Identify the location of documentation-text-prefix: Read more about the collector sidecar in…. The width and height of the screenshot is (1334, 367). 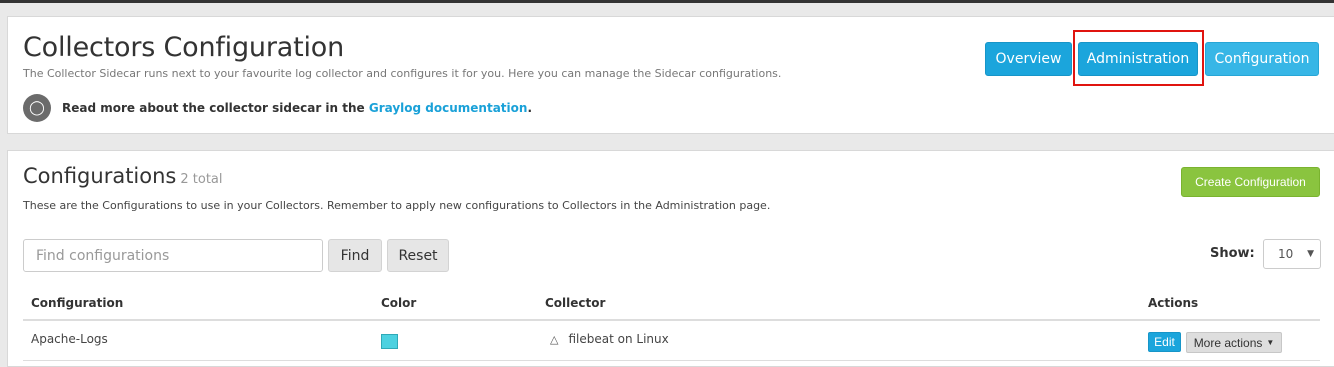
(215, 108).